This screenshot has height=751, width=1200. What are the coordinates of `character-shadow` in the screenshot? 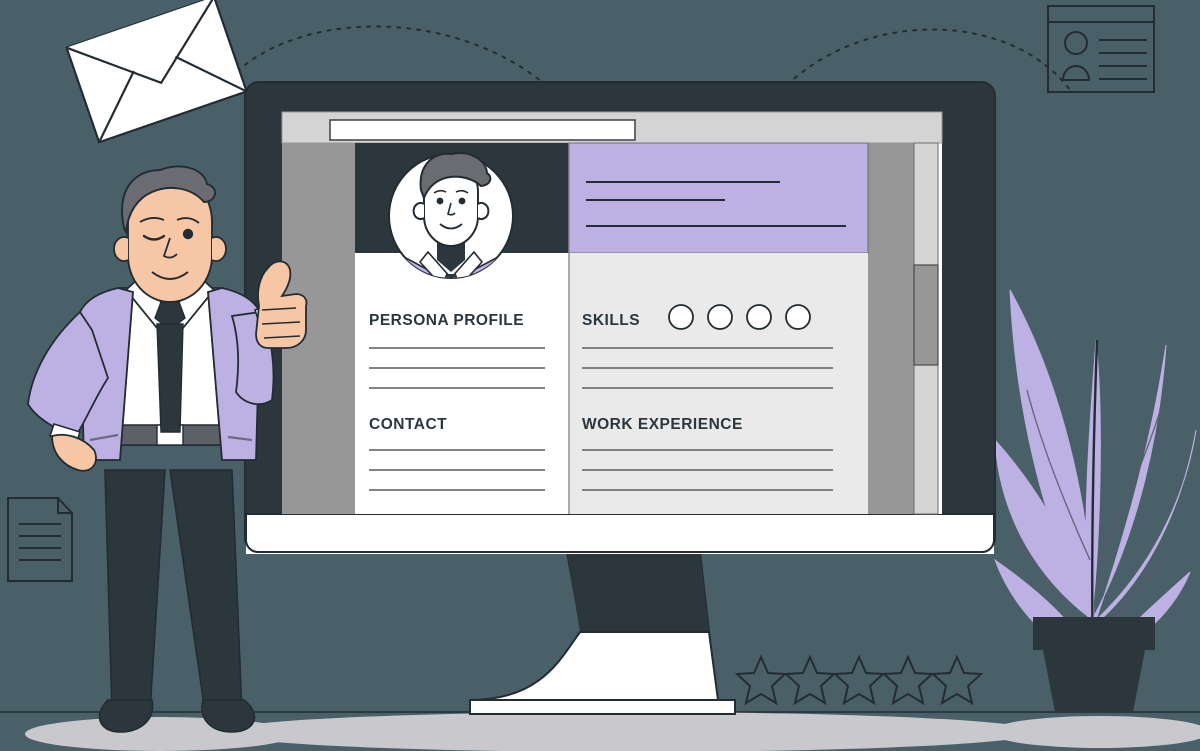 It's located at (160, 734).